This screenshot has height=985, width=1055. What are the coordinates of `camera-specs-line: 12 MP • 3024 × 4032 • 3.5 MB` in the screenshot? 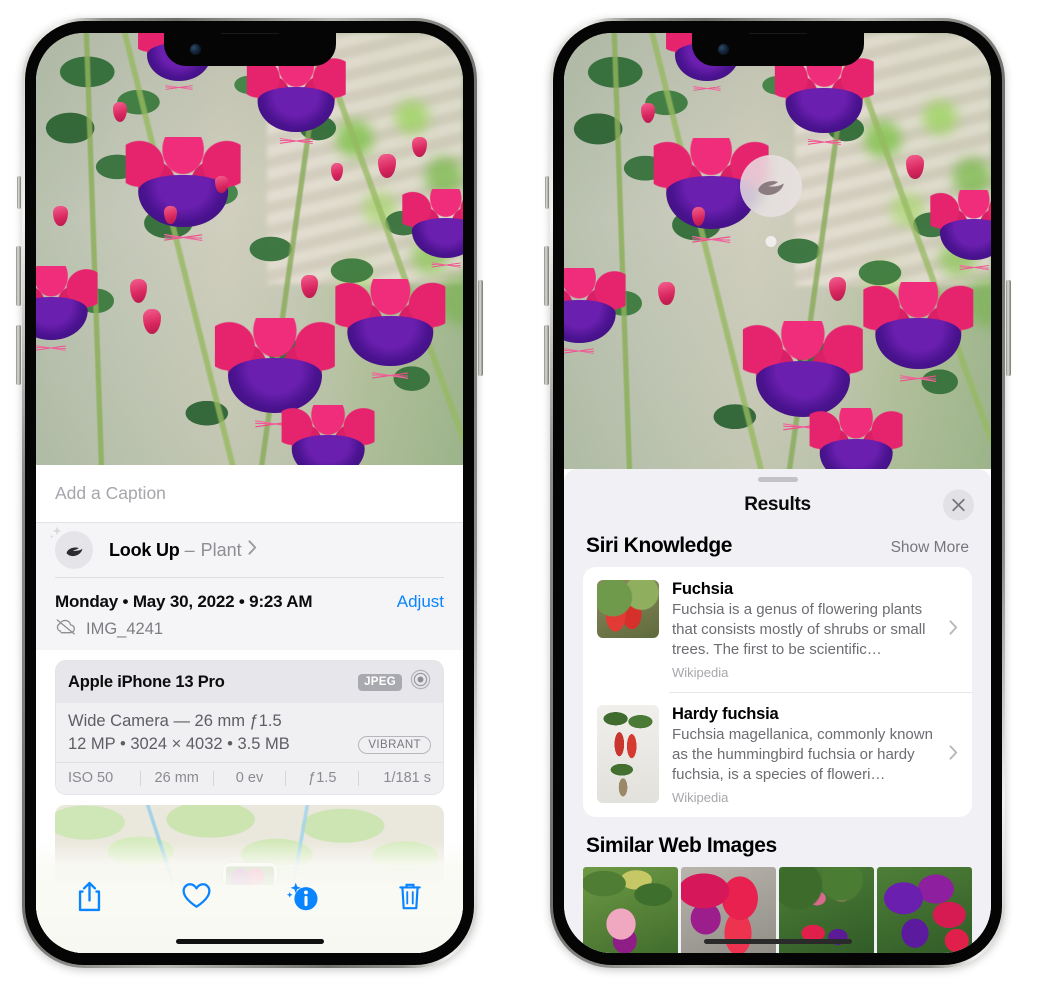 It's located at (179, 744).